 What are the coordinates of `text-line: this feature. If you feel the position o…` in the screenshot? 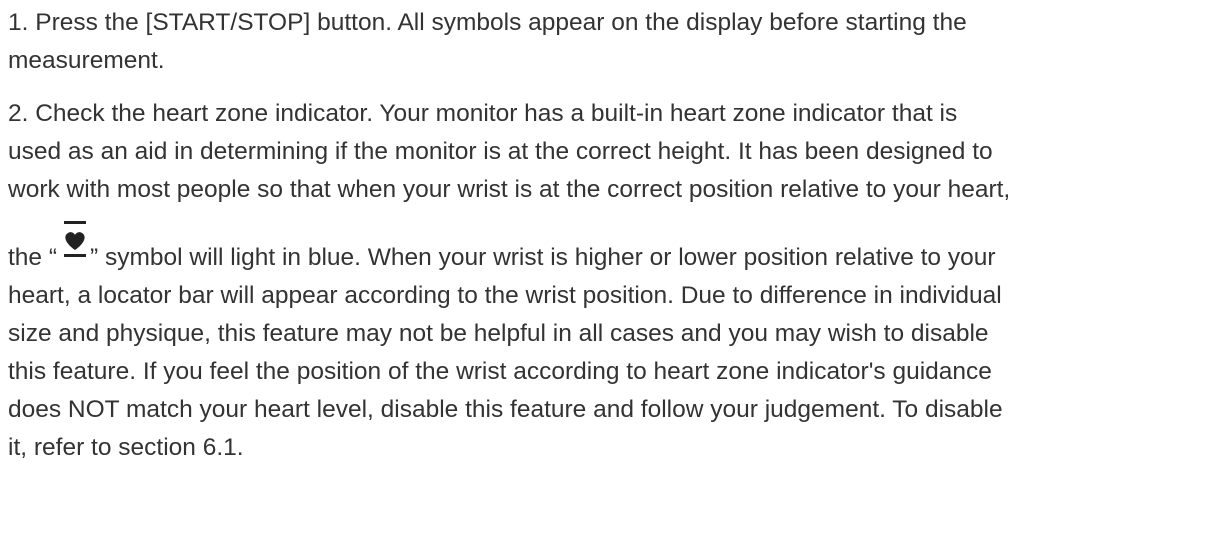 It's located at (500, 371).